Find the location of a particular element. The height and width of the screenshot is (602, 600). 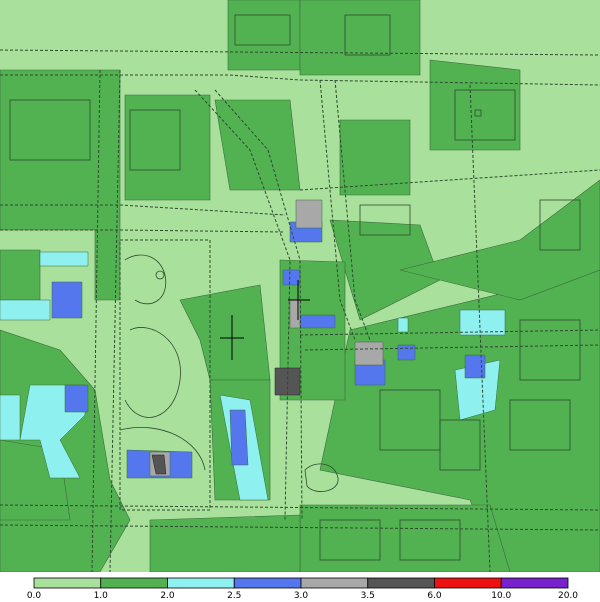

legend-label-0: 0.0 is located at coordinates (34, 596).